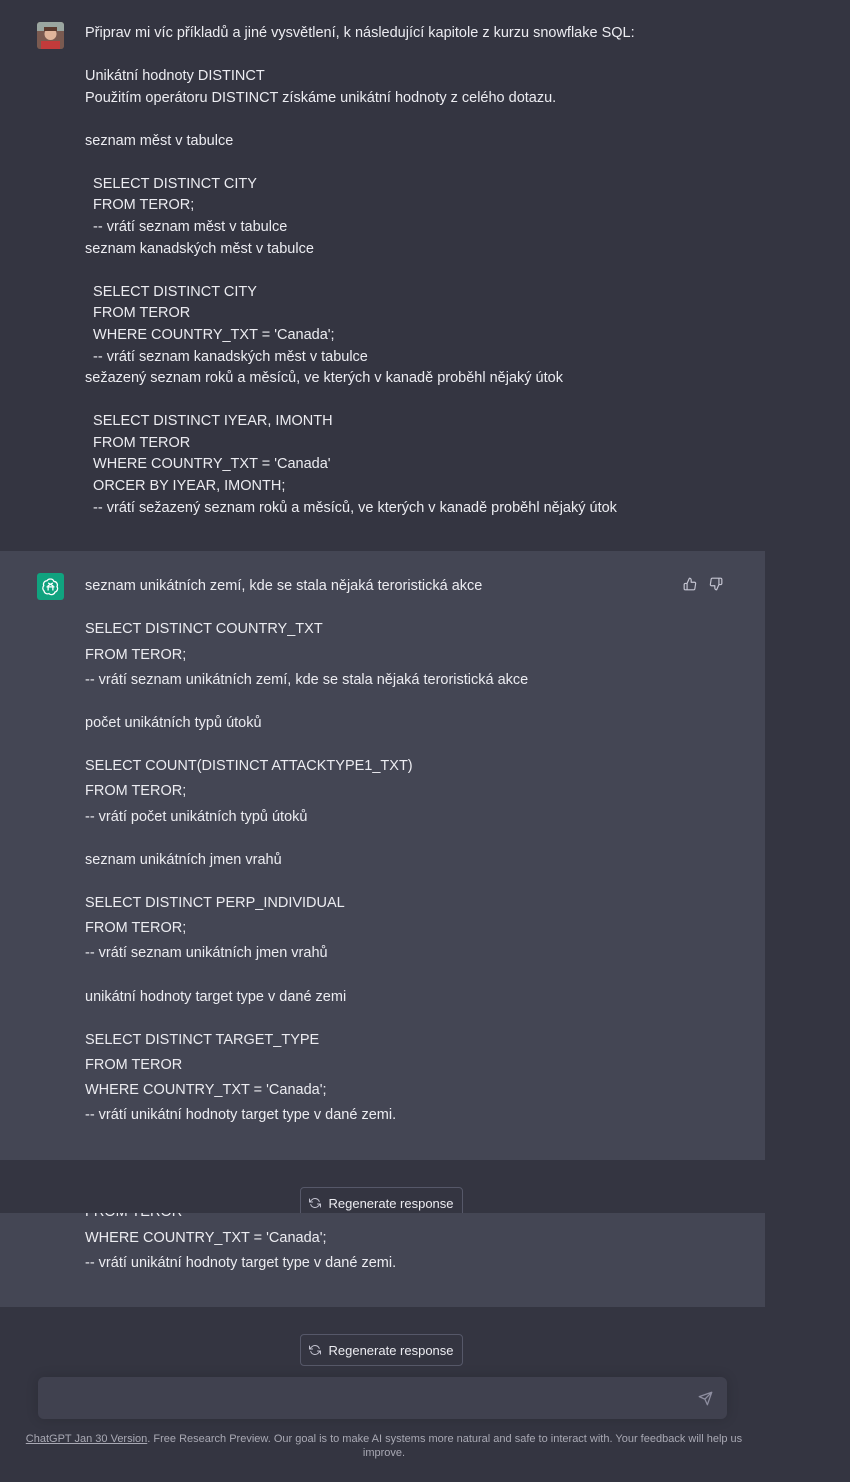  What do you see at coordinates (185, 486) in the screenshot?
I see `user-message-line: ORCER BY IYEAR, IMONTH;` at bounding box center [185, 486].